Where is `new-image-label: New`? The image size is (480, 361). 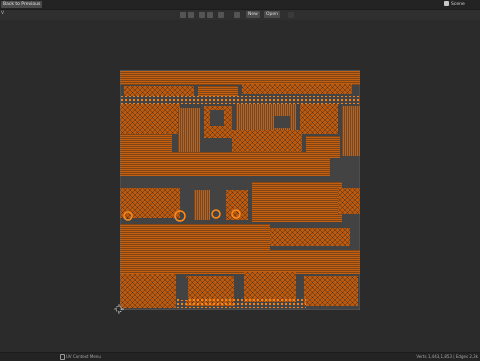 new-image-label: New is located at coordinates (253, 14).